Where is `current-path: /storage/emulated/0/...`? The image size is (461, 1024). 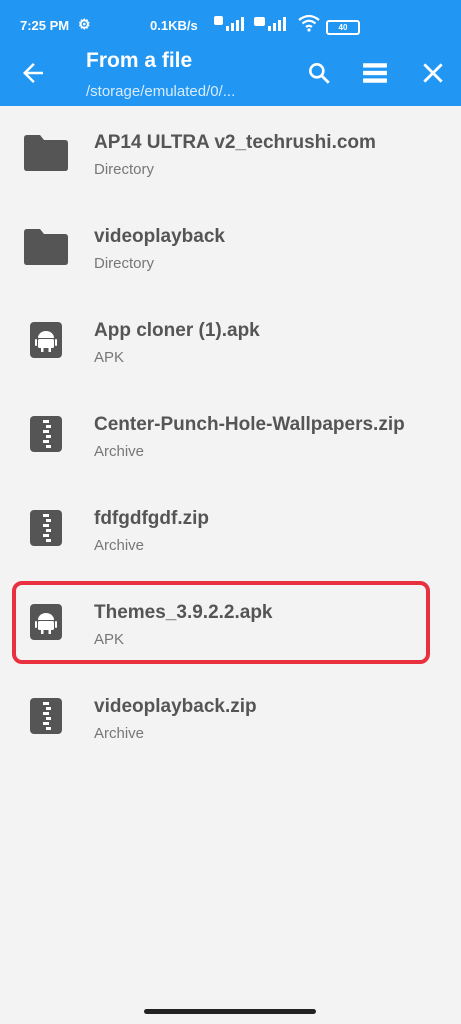 current-path: /storage/emulated/0/... is located at coordinates (161, 91).